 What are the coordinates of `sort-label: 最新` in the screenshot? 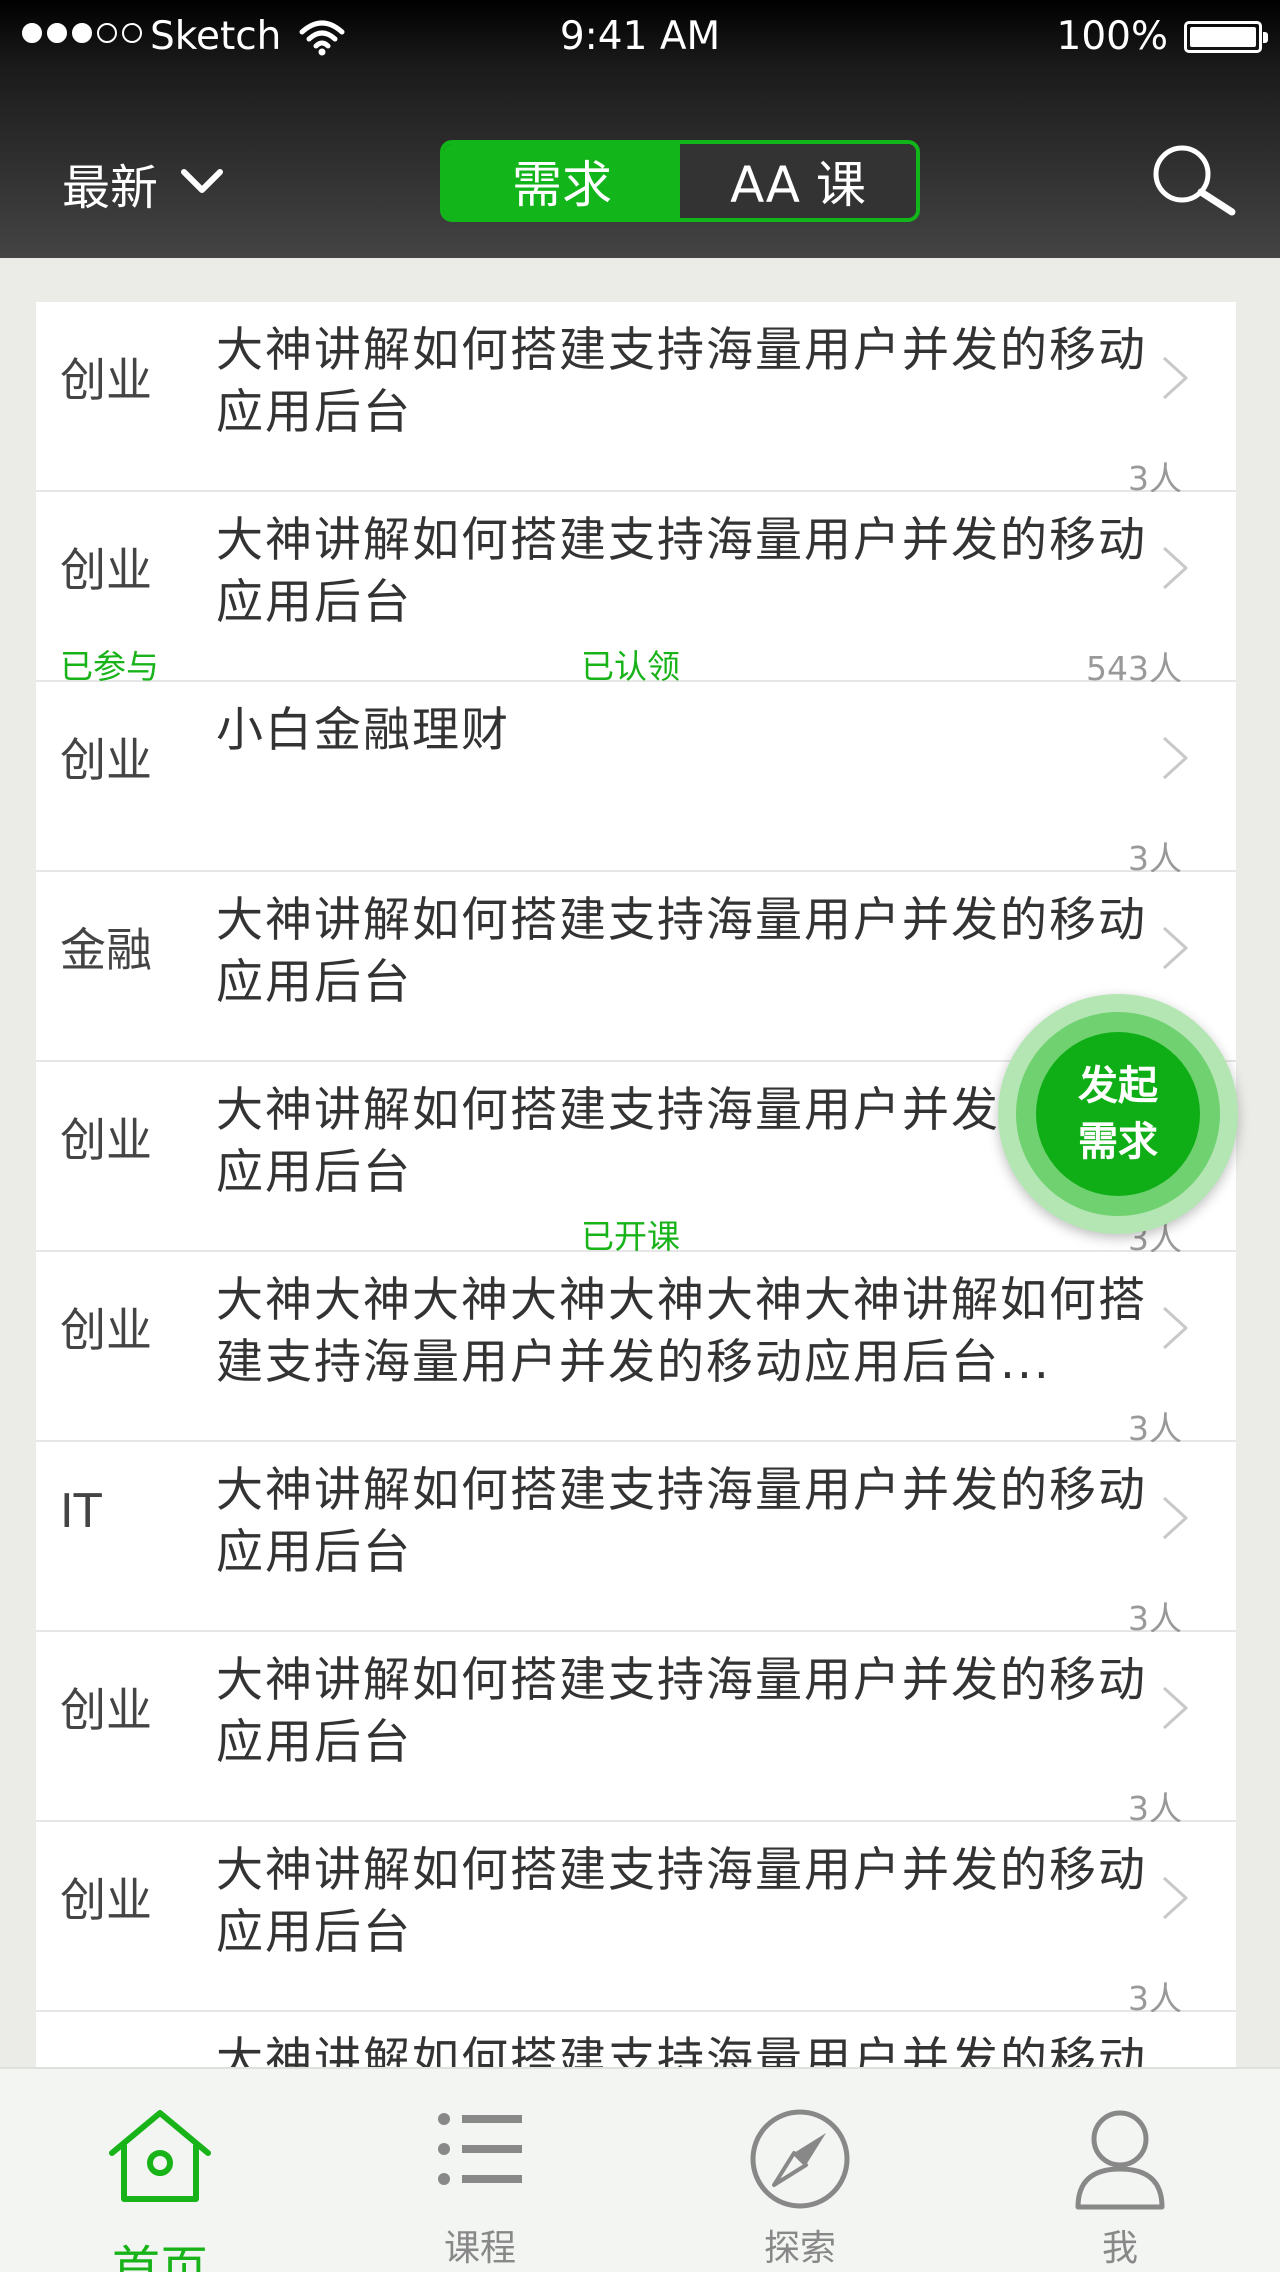 It's located at (110, 188).